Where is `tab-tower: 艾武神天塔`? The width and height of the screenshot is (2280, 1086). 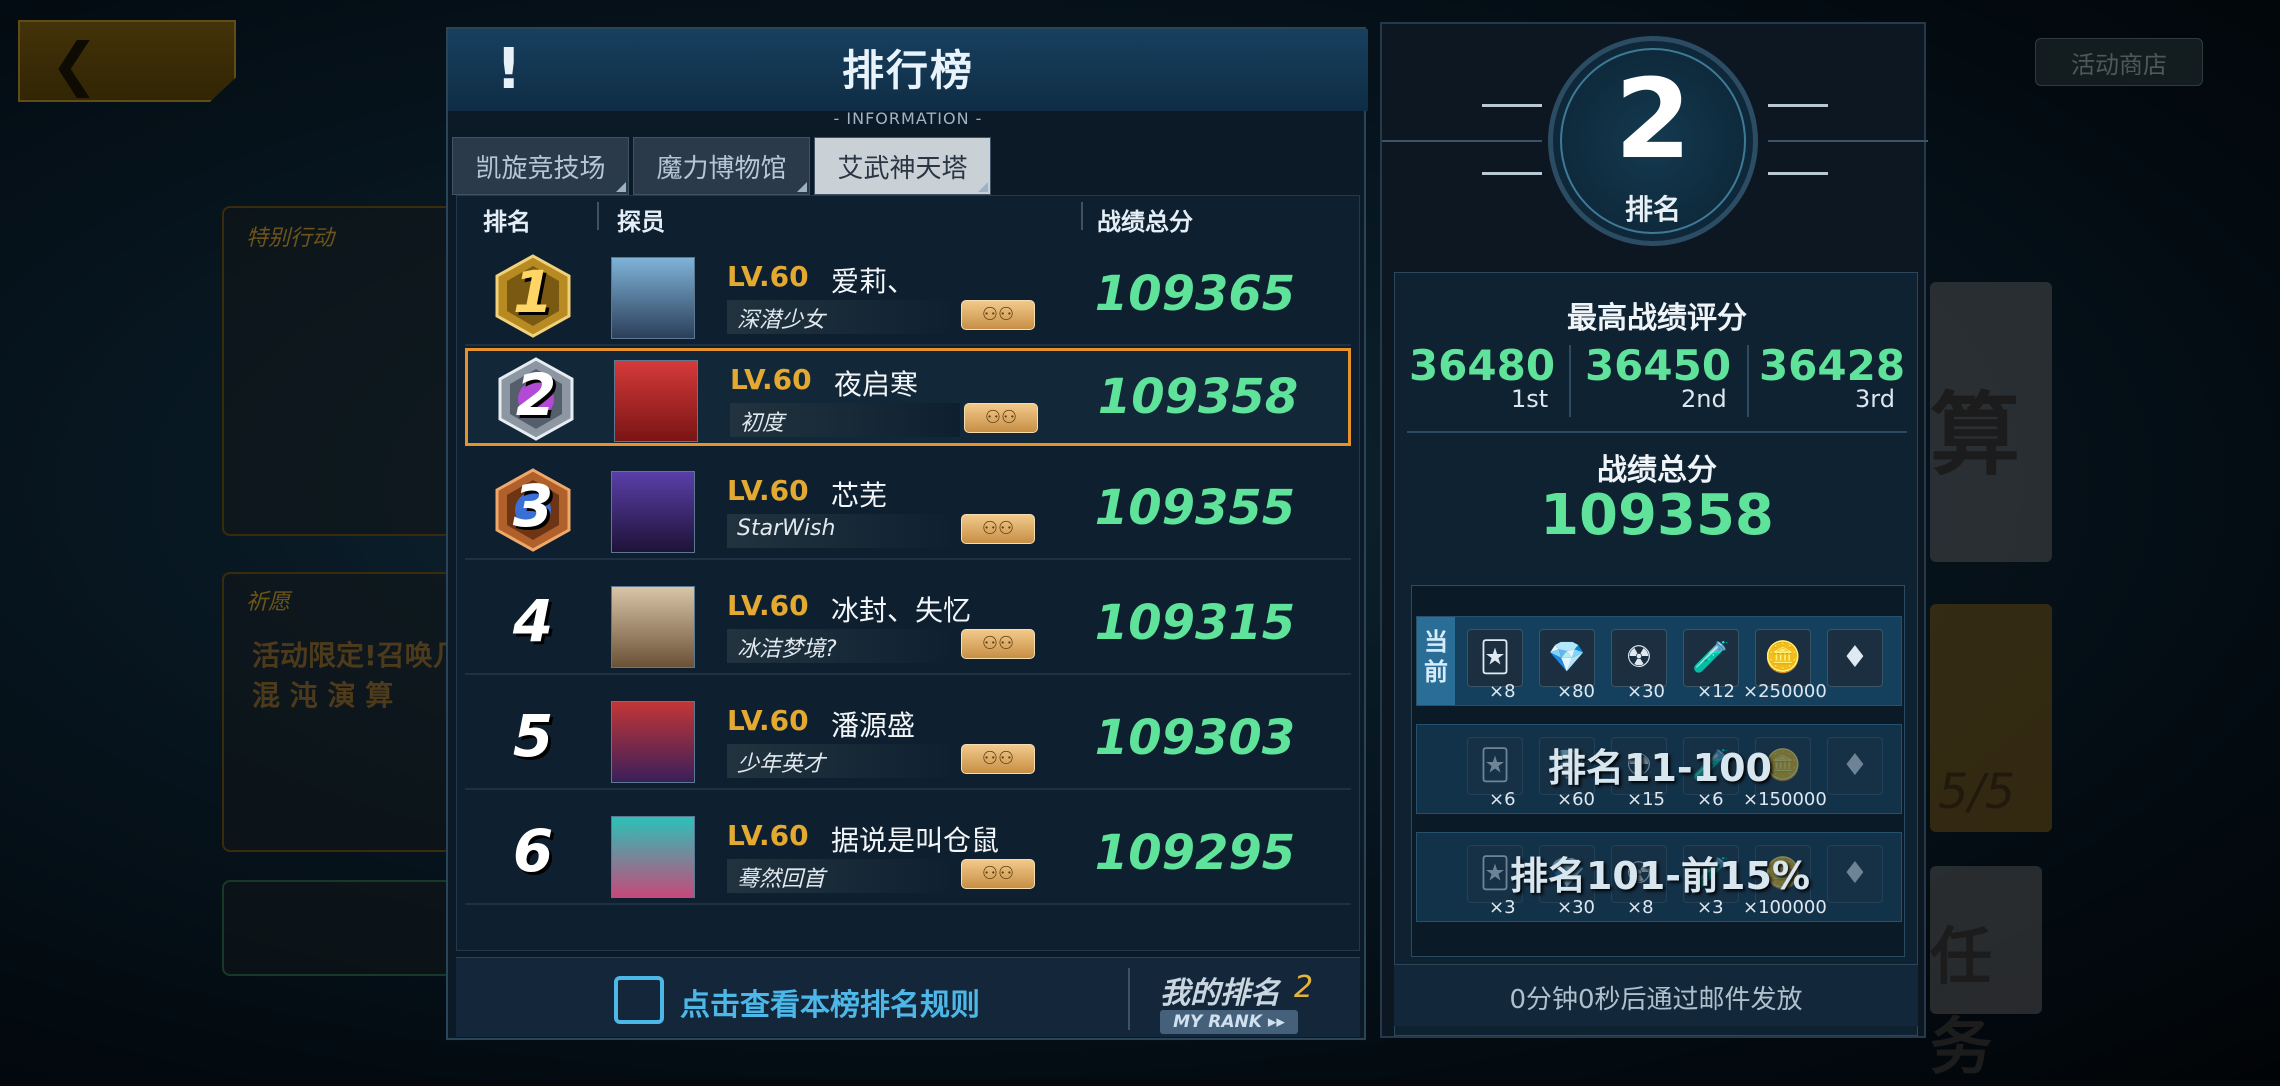
tab-tower: 艾武神天塔 is located at coordinates (902, 166).